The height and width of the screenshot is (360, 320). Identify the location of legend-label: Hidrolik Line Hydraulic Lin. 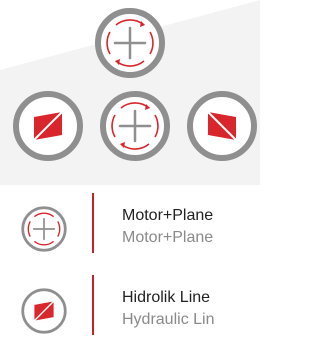
(191, 309).